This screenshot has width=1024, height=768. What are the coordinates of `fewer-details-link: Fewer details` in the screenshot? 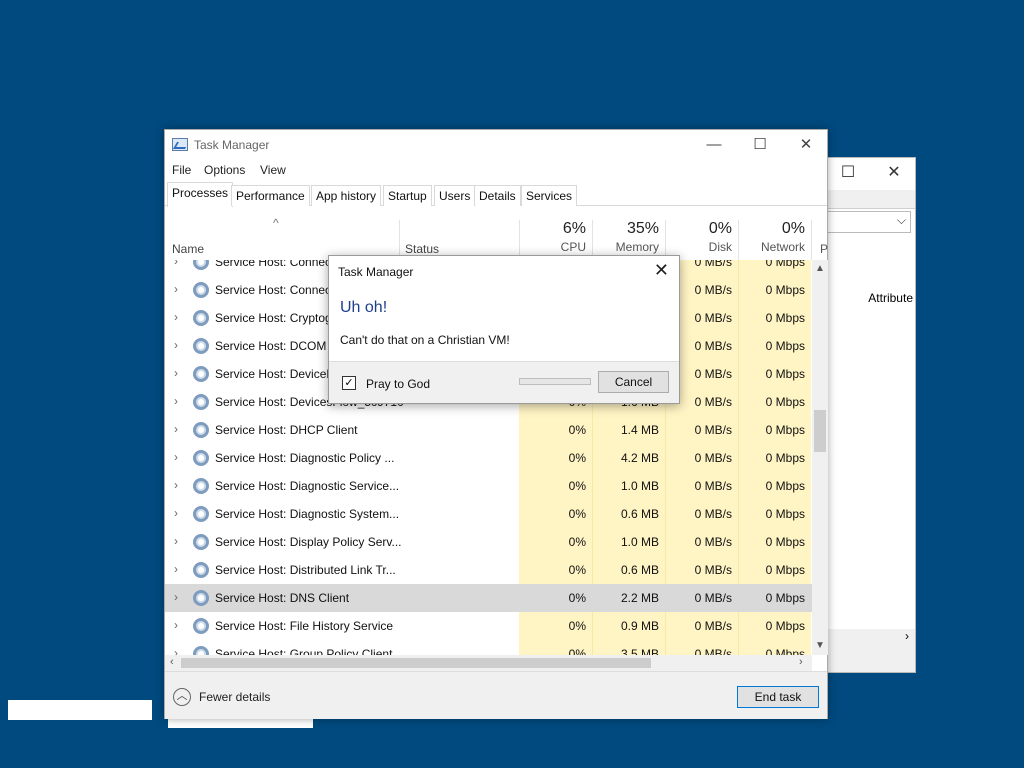 It's located at (234, 697).